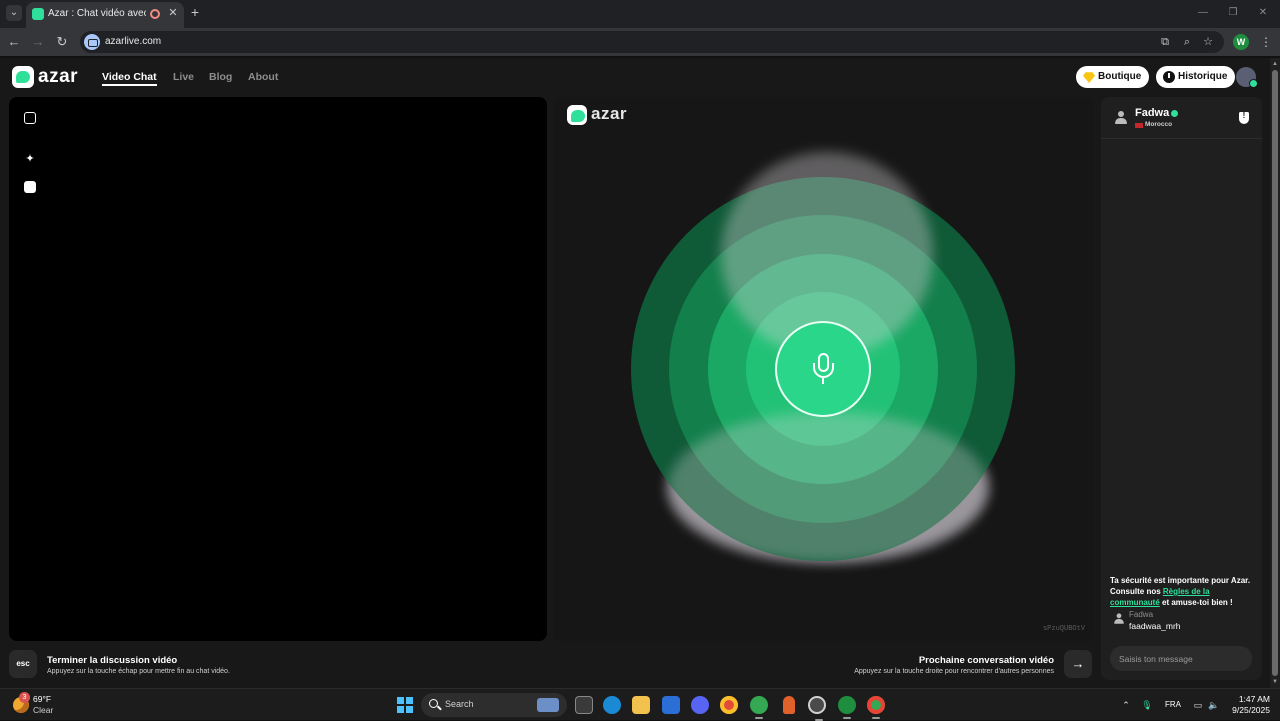 The image size is (1280, 721). I want to click on peer-person-icon, so click(1121, 118).